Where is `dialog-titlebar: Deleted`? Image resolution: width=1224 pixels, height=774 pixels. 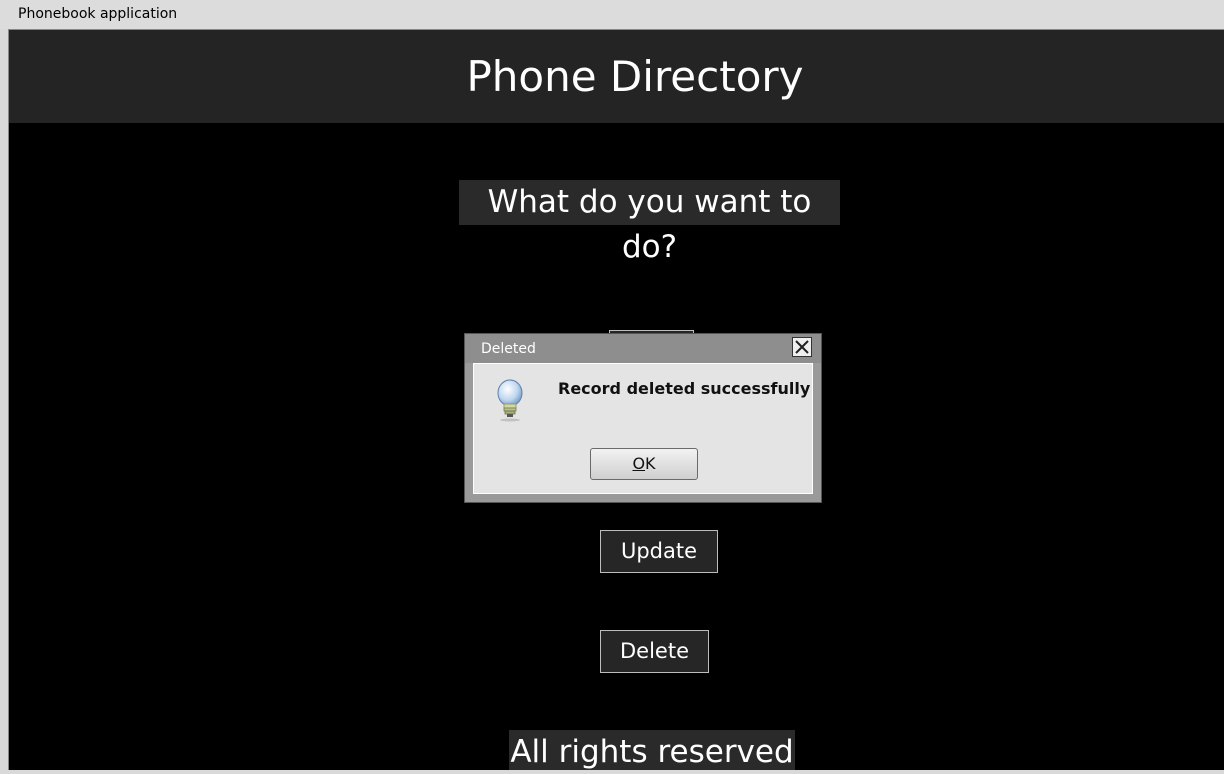
dialog-titlebar: Deleted is located at coordinates (643, 348).